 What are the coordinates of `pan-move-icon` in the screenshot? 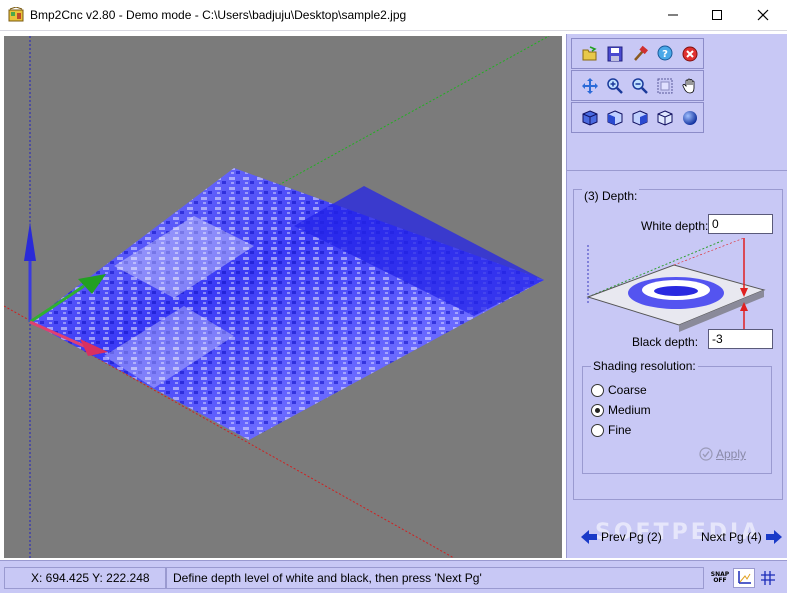 It's located at (589, 85).